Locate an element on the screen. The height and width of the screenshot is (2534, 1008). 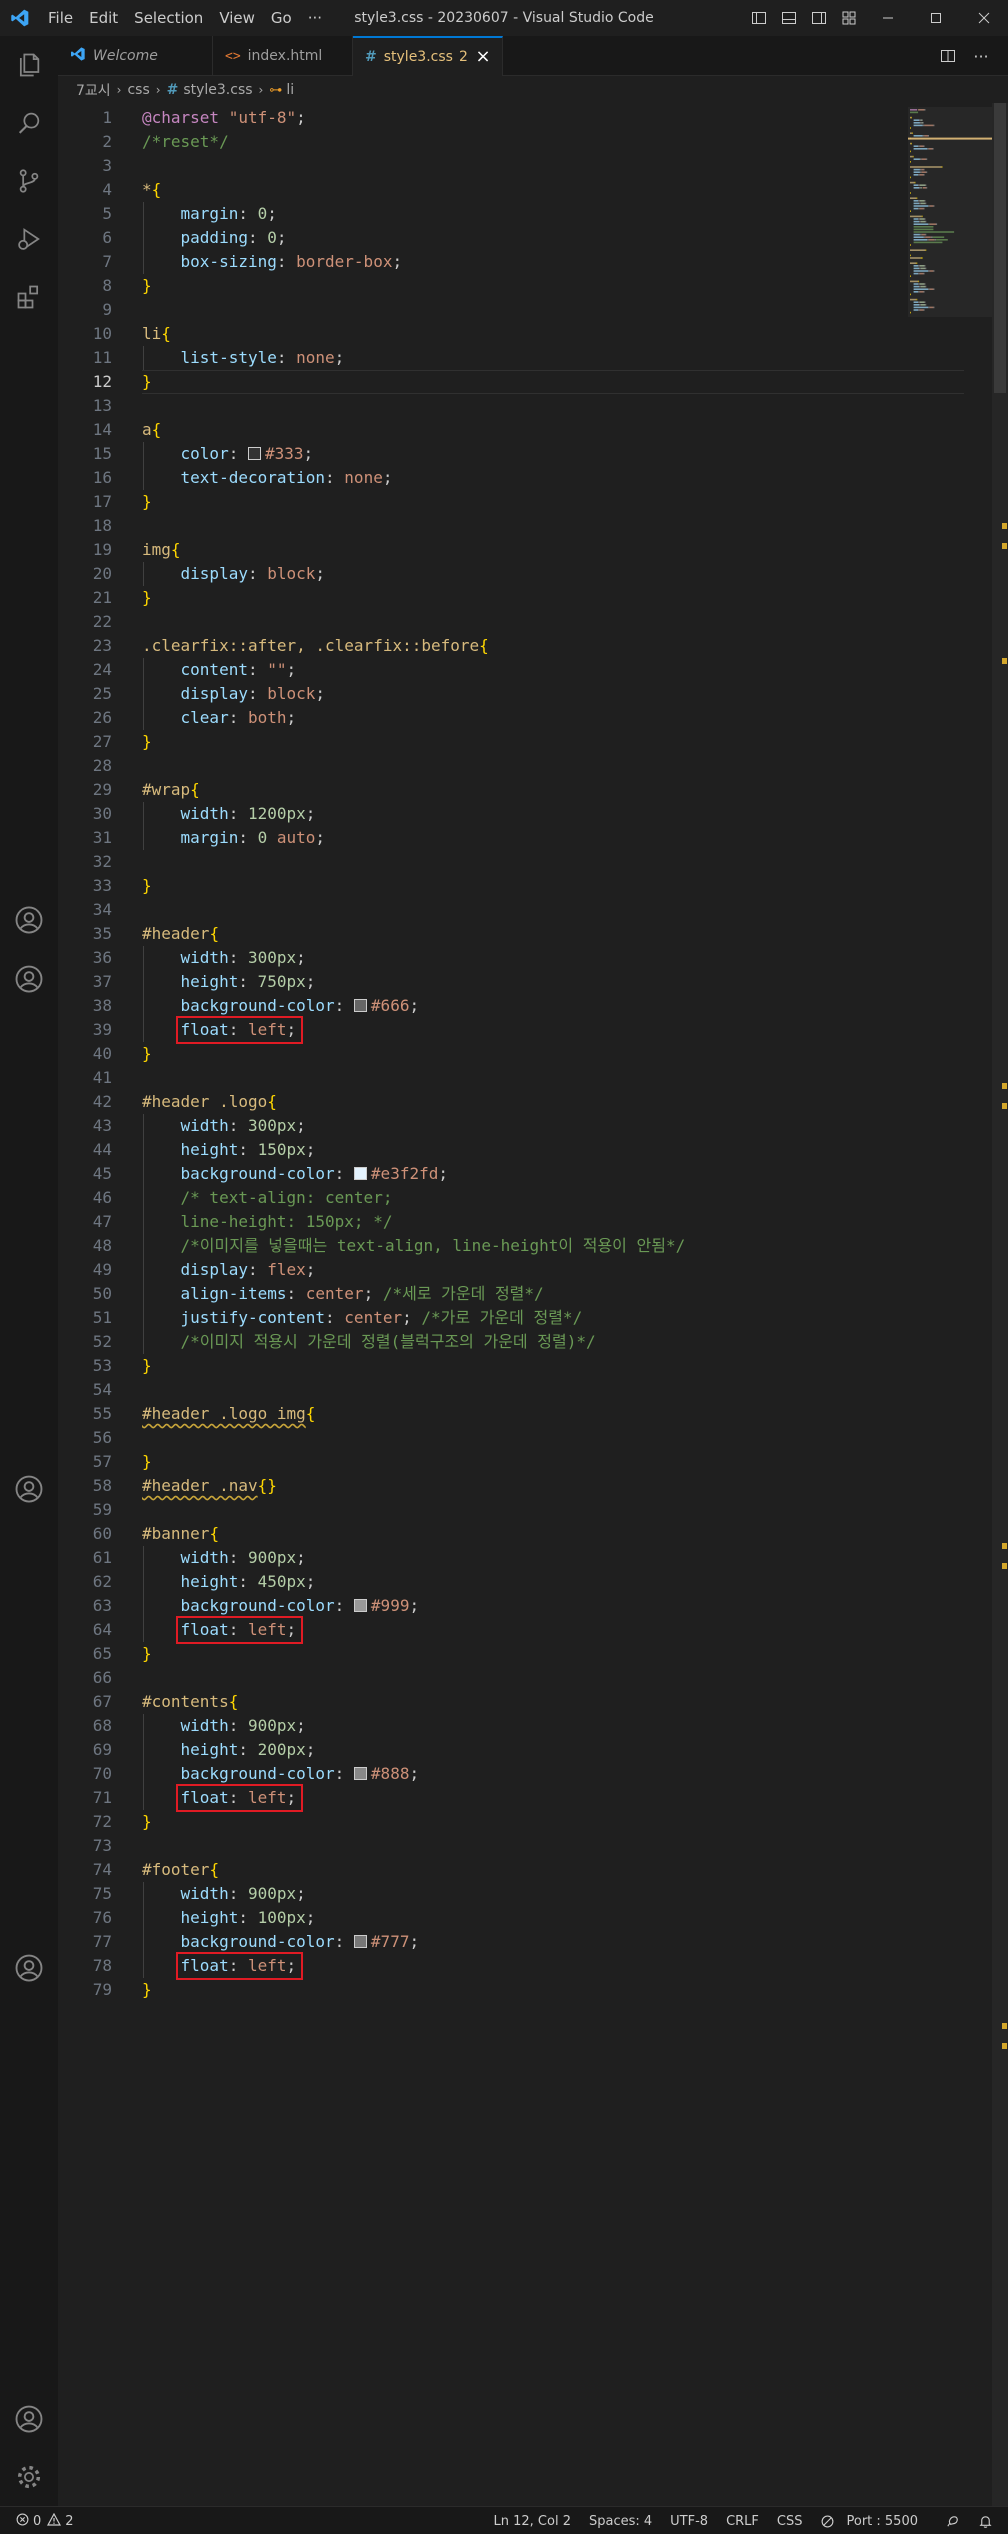
code-line: 47 line-height: 150px; */ is located at coordinates (485, 1222).